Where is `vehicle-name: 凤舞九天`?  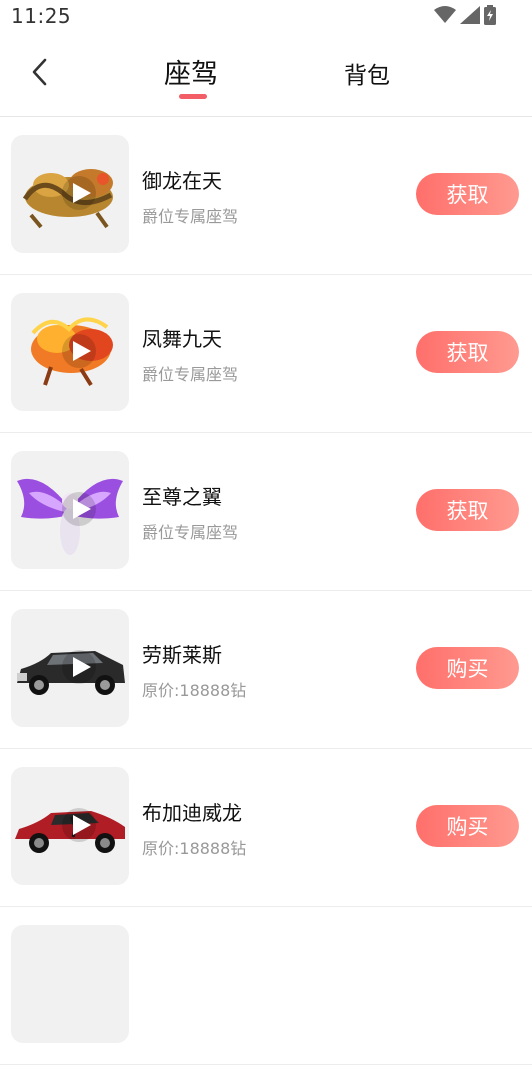 vehicle-name: 凤舞九天 is located at coordinates (182, 339).